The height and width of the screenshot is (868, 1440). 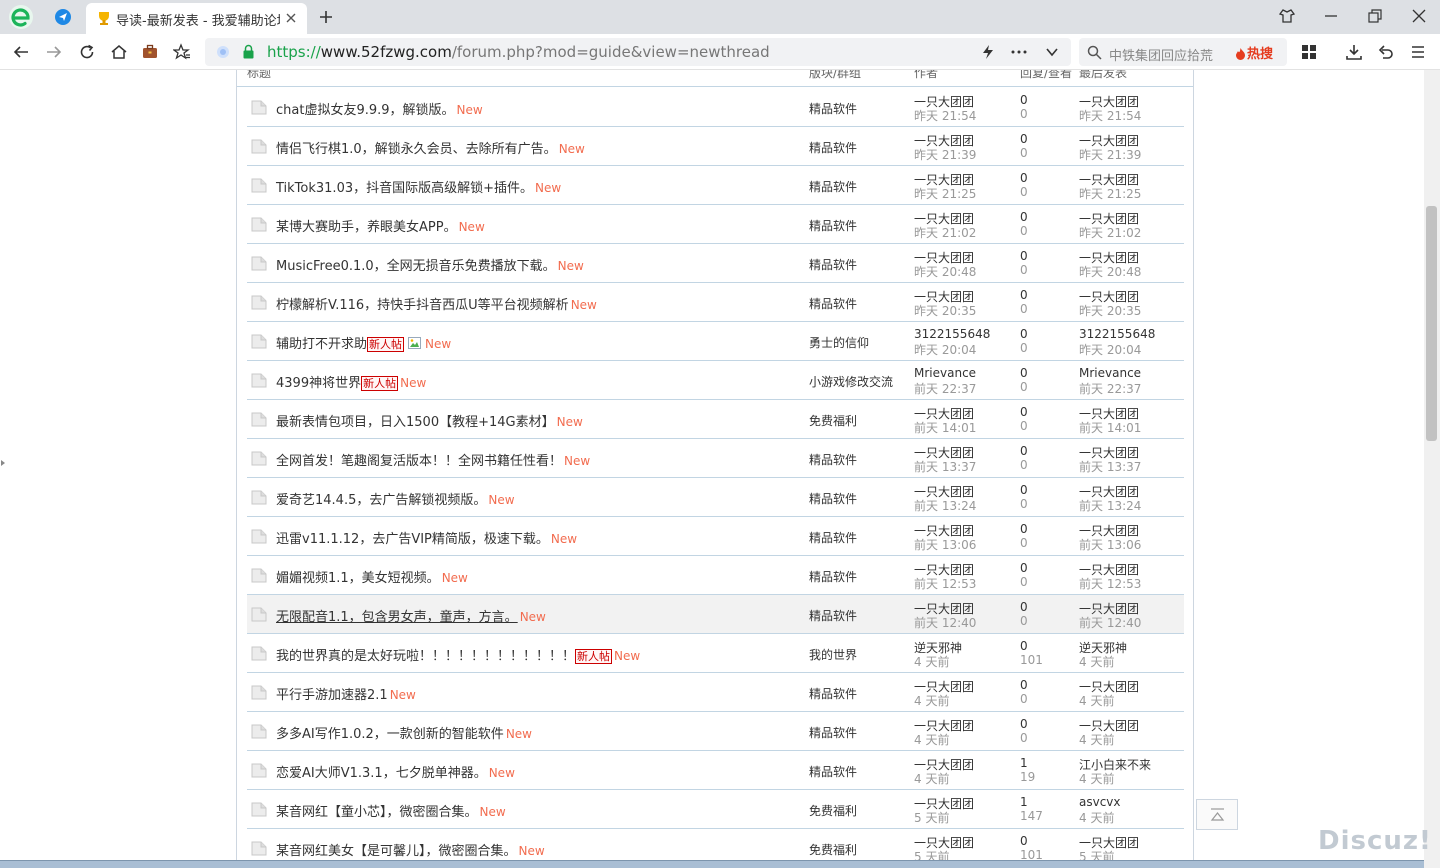 I want to click on last-post-time: 前天 14:01, so click(x=1110, y=427).